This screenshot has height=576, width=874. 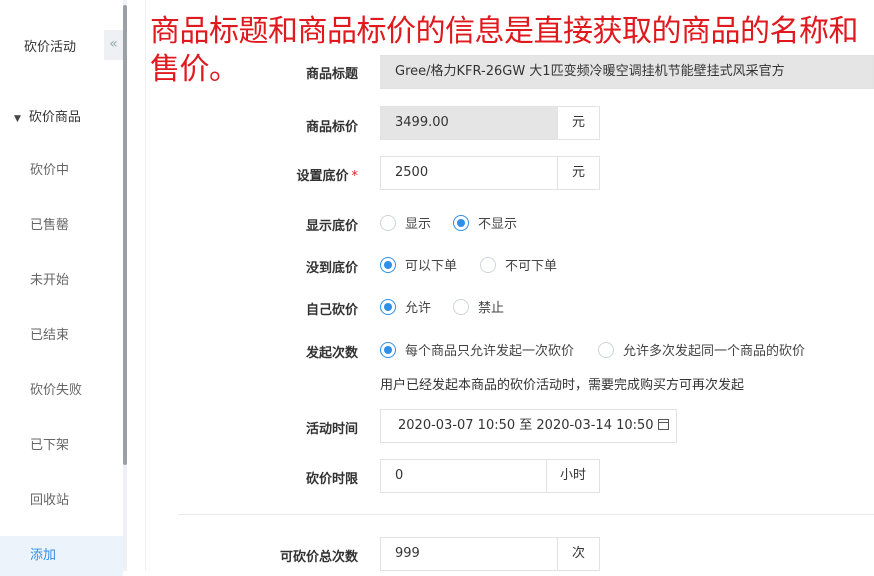 I want to click on radio-forbid-label: 禁止, so click(x=491, y=308).